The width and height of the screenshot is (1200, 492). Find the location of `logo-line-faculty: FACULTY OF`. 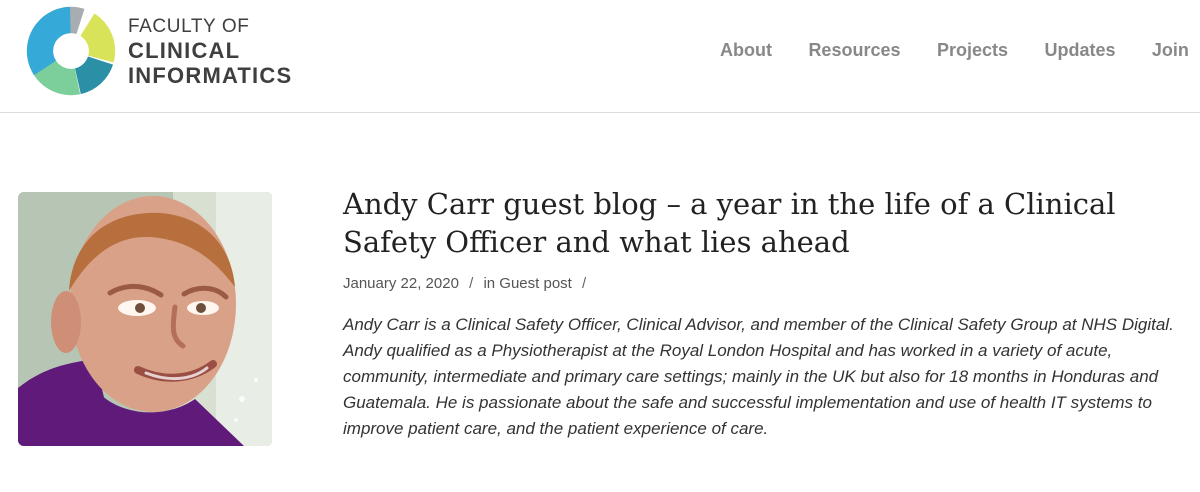

logo-line-faculty: FACULTY OF is located at coordinates (189, 26).